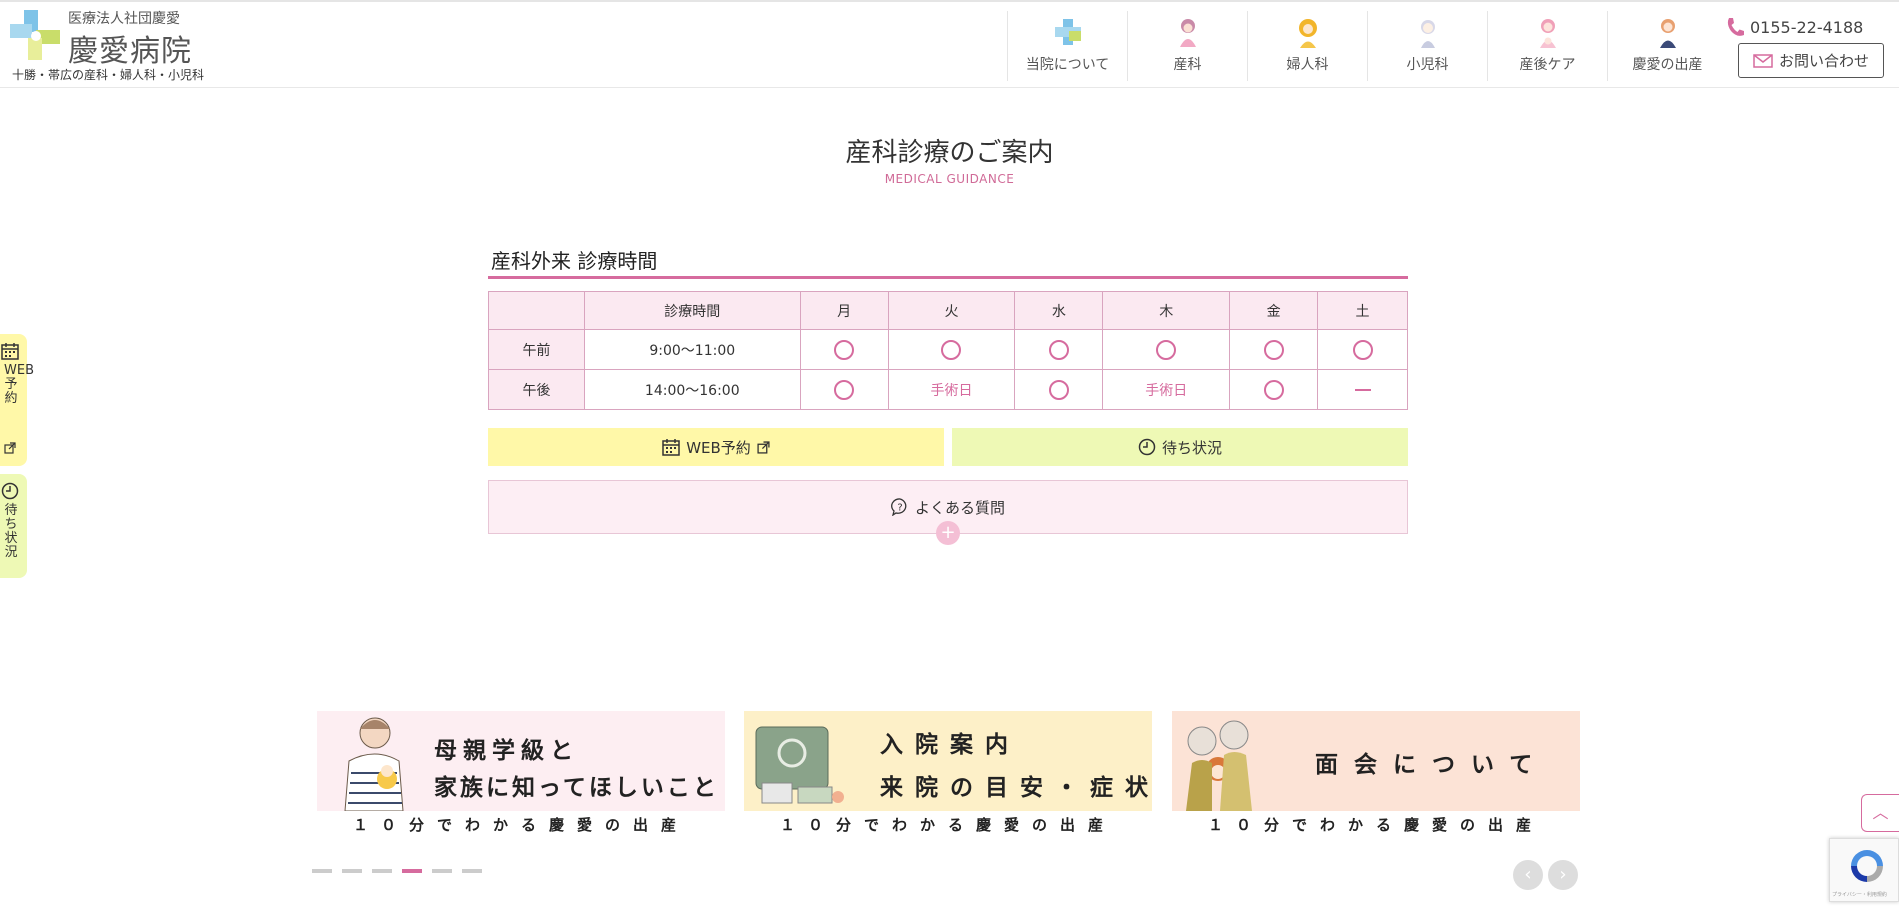 This screenshot has width=1899, height=909. Describe the element at coordinates (1528, 875) in the screenshot. I see `carousel-prev-button: ‹` at that location.